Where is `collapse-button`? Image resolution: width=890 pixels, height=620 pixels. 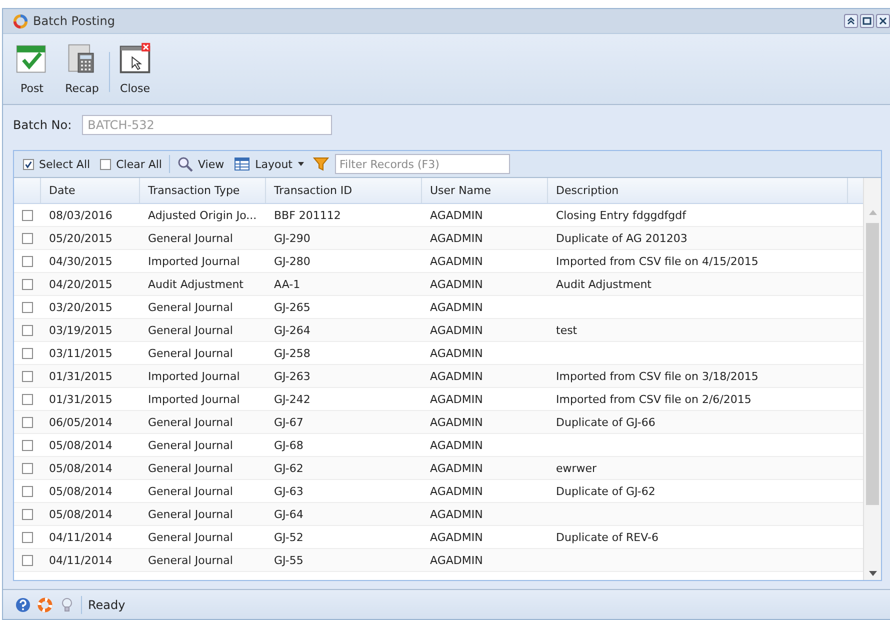 collapse-button is located at coordinates (851, 21).